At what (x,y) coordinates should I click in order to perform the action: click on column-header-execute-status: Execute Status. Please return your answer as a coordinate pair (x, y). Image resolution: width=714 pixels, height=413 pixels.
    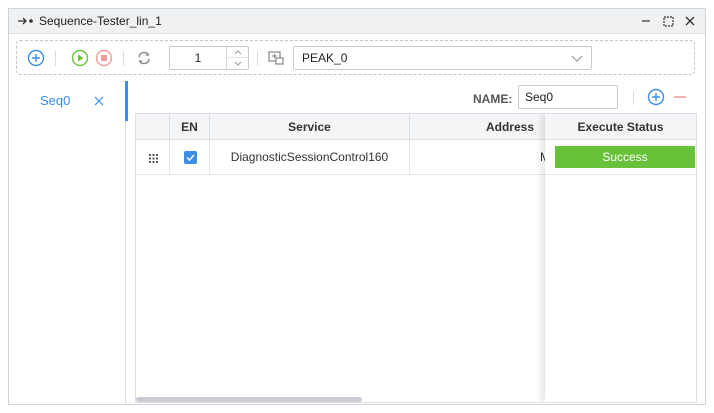
    Looking at the image, I should click on (620, 127).